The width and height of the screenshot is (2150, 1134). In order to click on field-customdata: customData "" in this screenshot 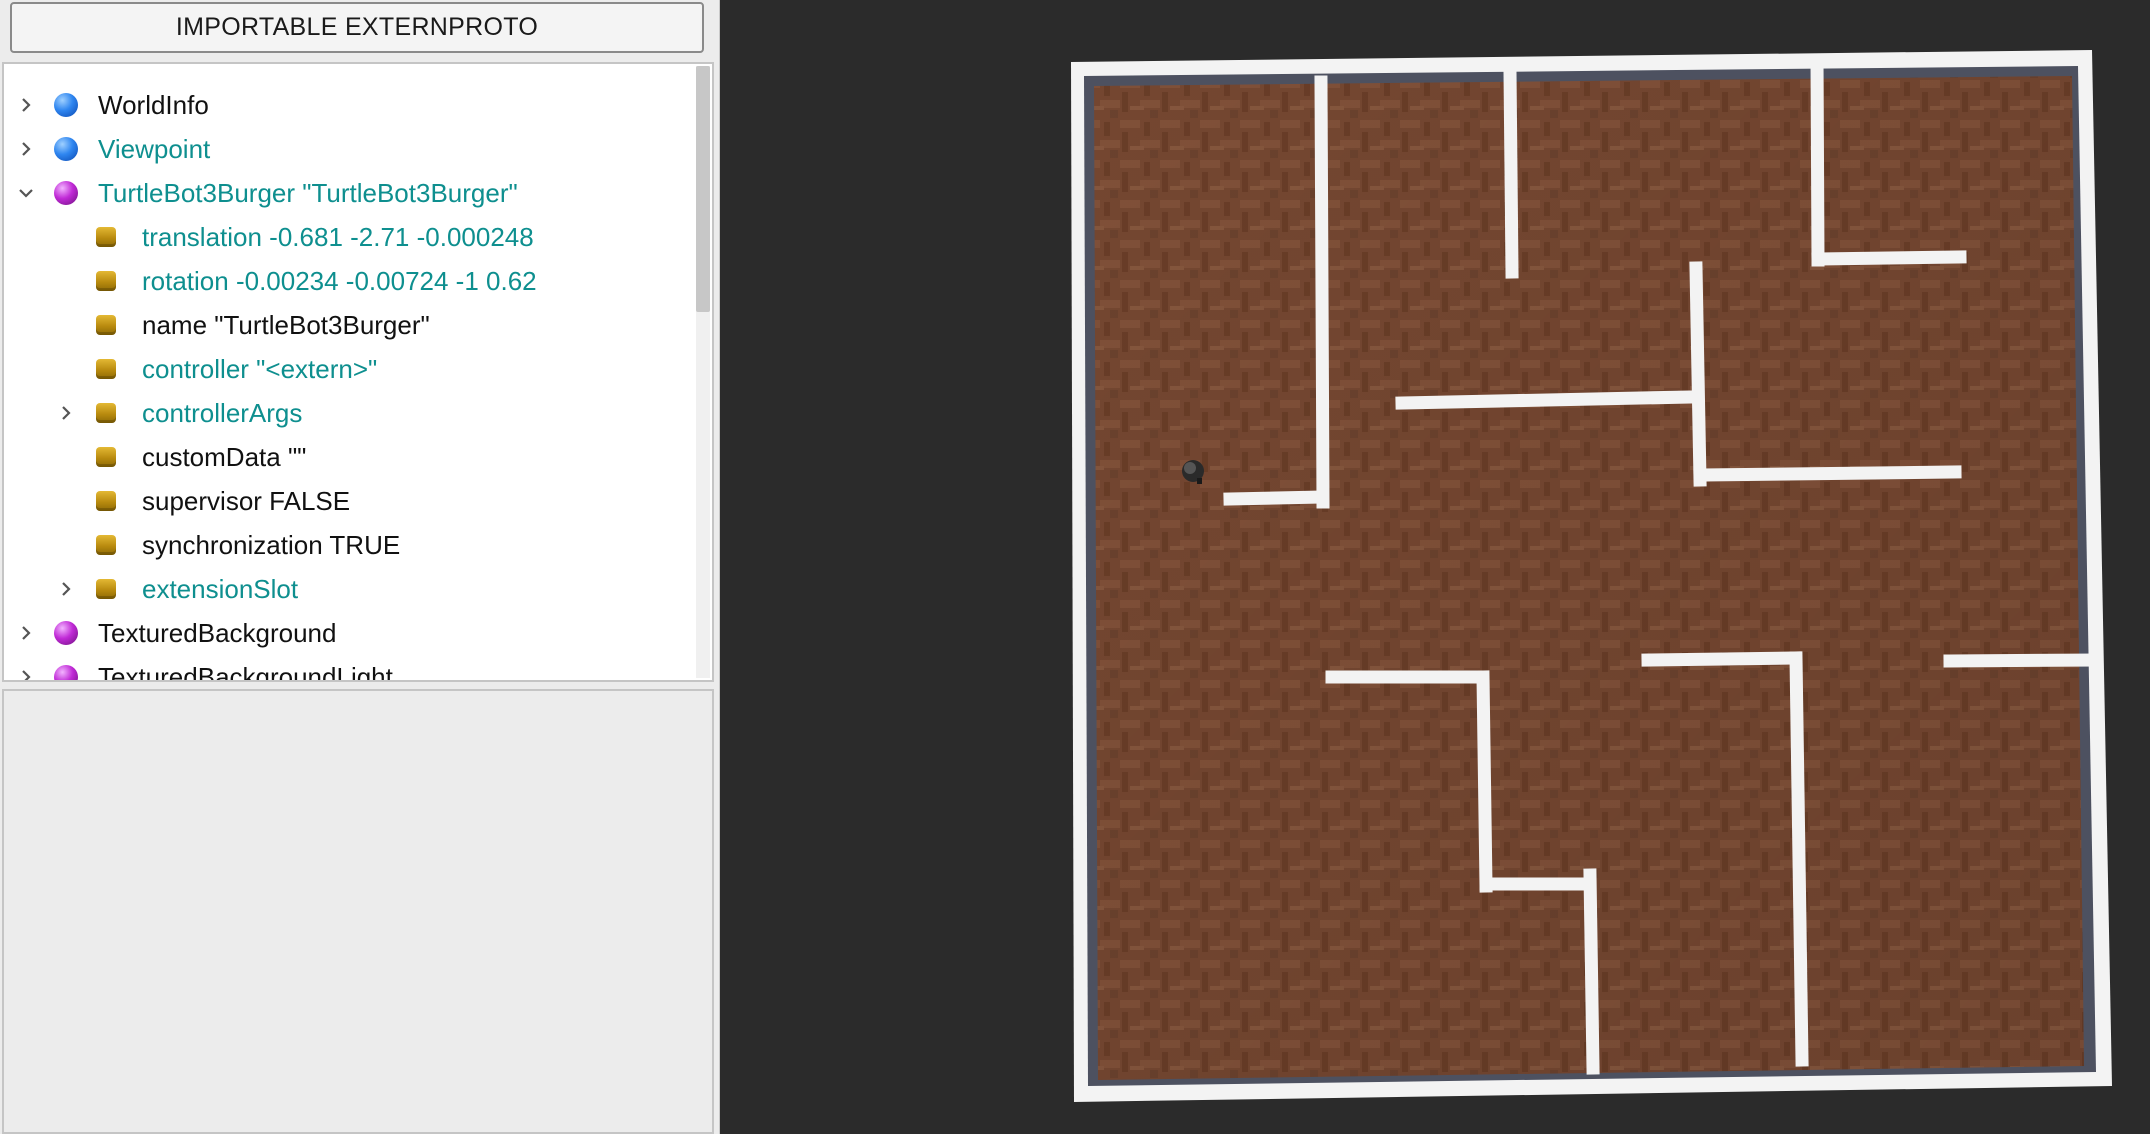, I will do `click(349, 457)`.